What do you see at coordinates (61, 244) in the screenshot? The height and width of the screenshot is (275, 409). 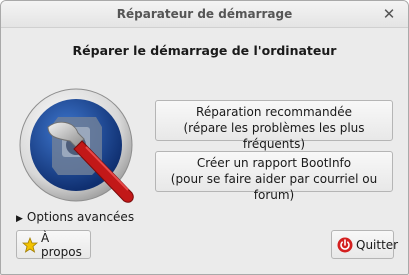 I see `about-label: À propos` at bounding box center [61, 244].